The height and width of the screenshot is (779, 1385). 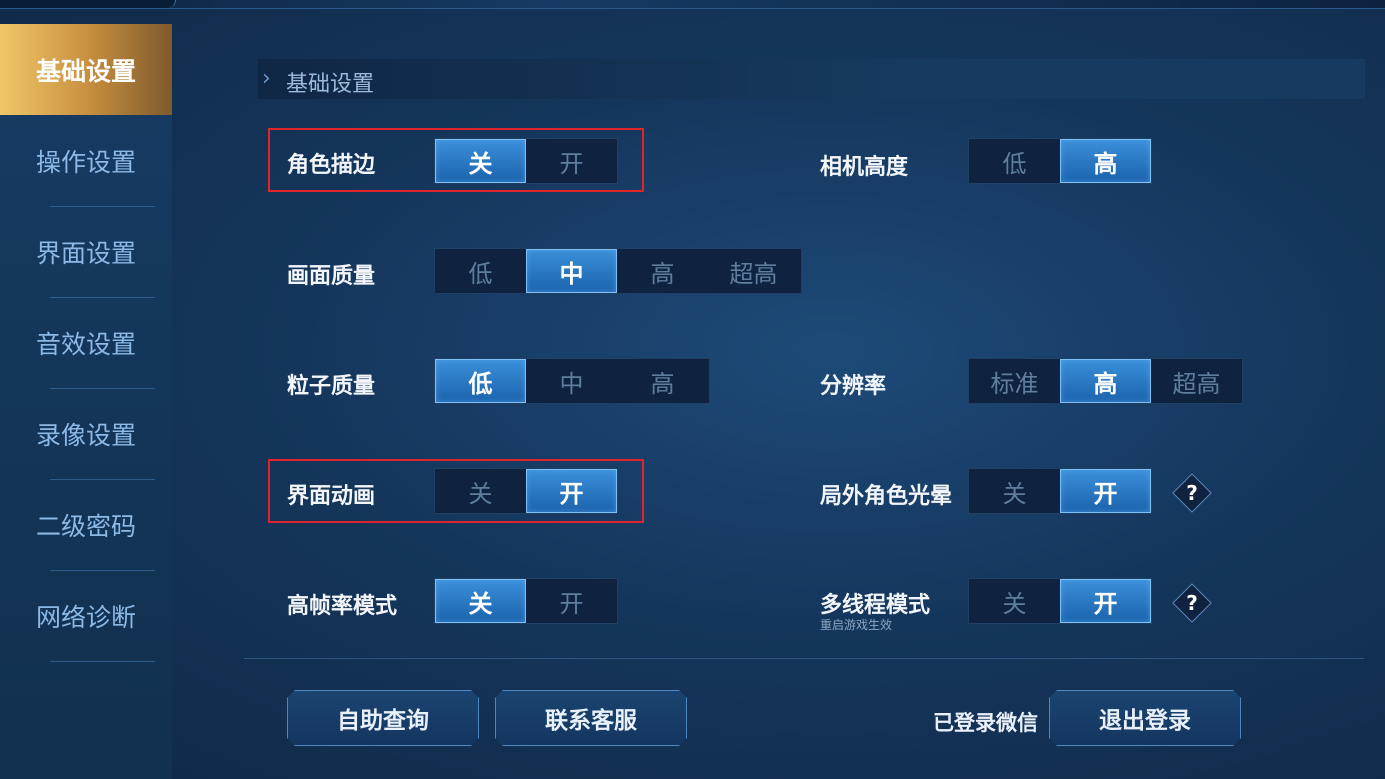 I want to click on resolution-option-ultra: 超高, so click(x=1196, y=381).